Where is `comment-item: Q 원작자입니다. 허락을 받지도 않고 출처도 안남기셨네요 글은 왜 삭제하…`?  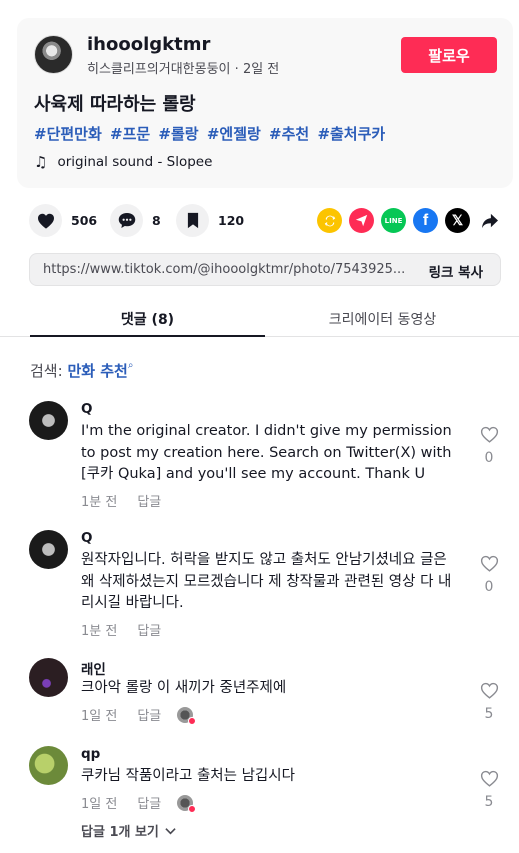 comment-item: Q 원작자입니다. 허락을 받지도 않고 출처도 안남기셨네요 글은 왜 삭제하… is located at coordinates (264, 585).